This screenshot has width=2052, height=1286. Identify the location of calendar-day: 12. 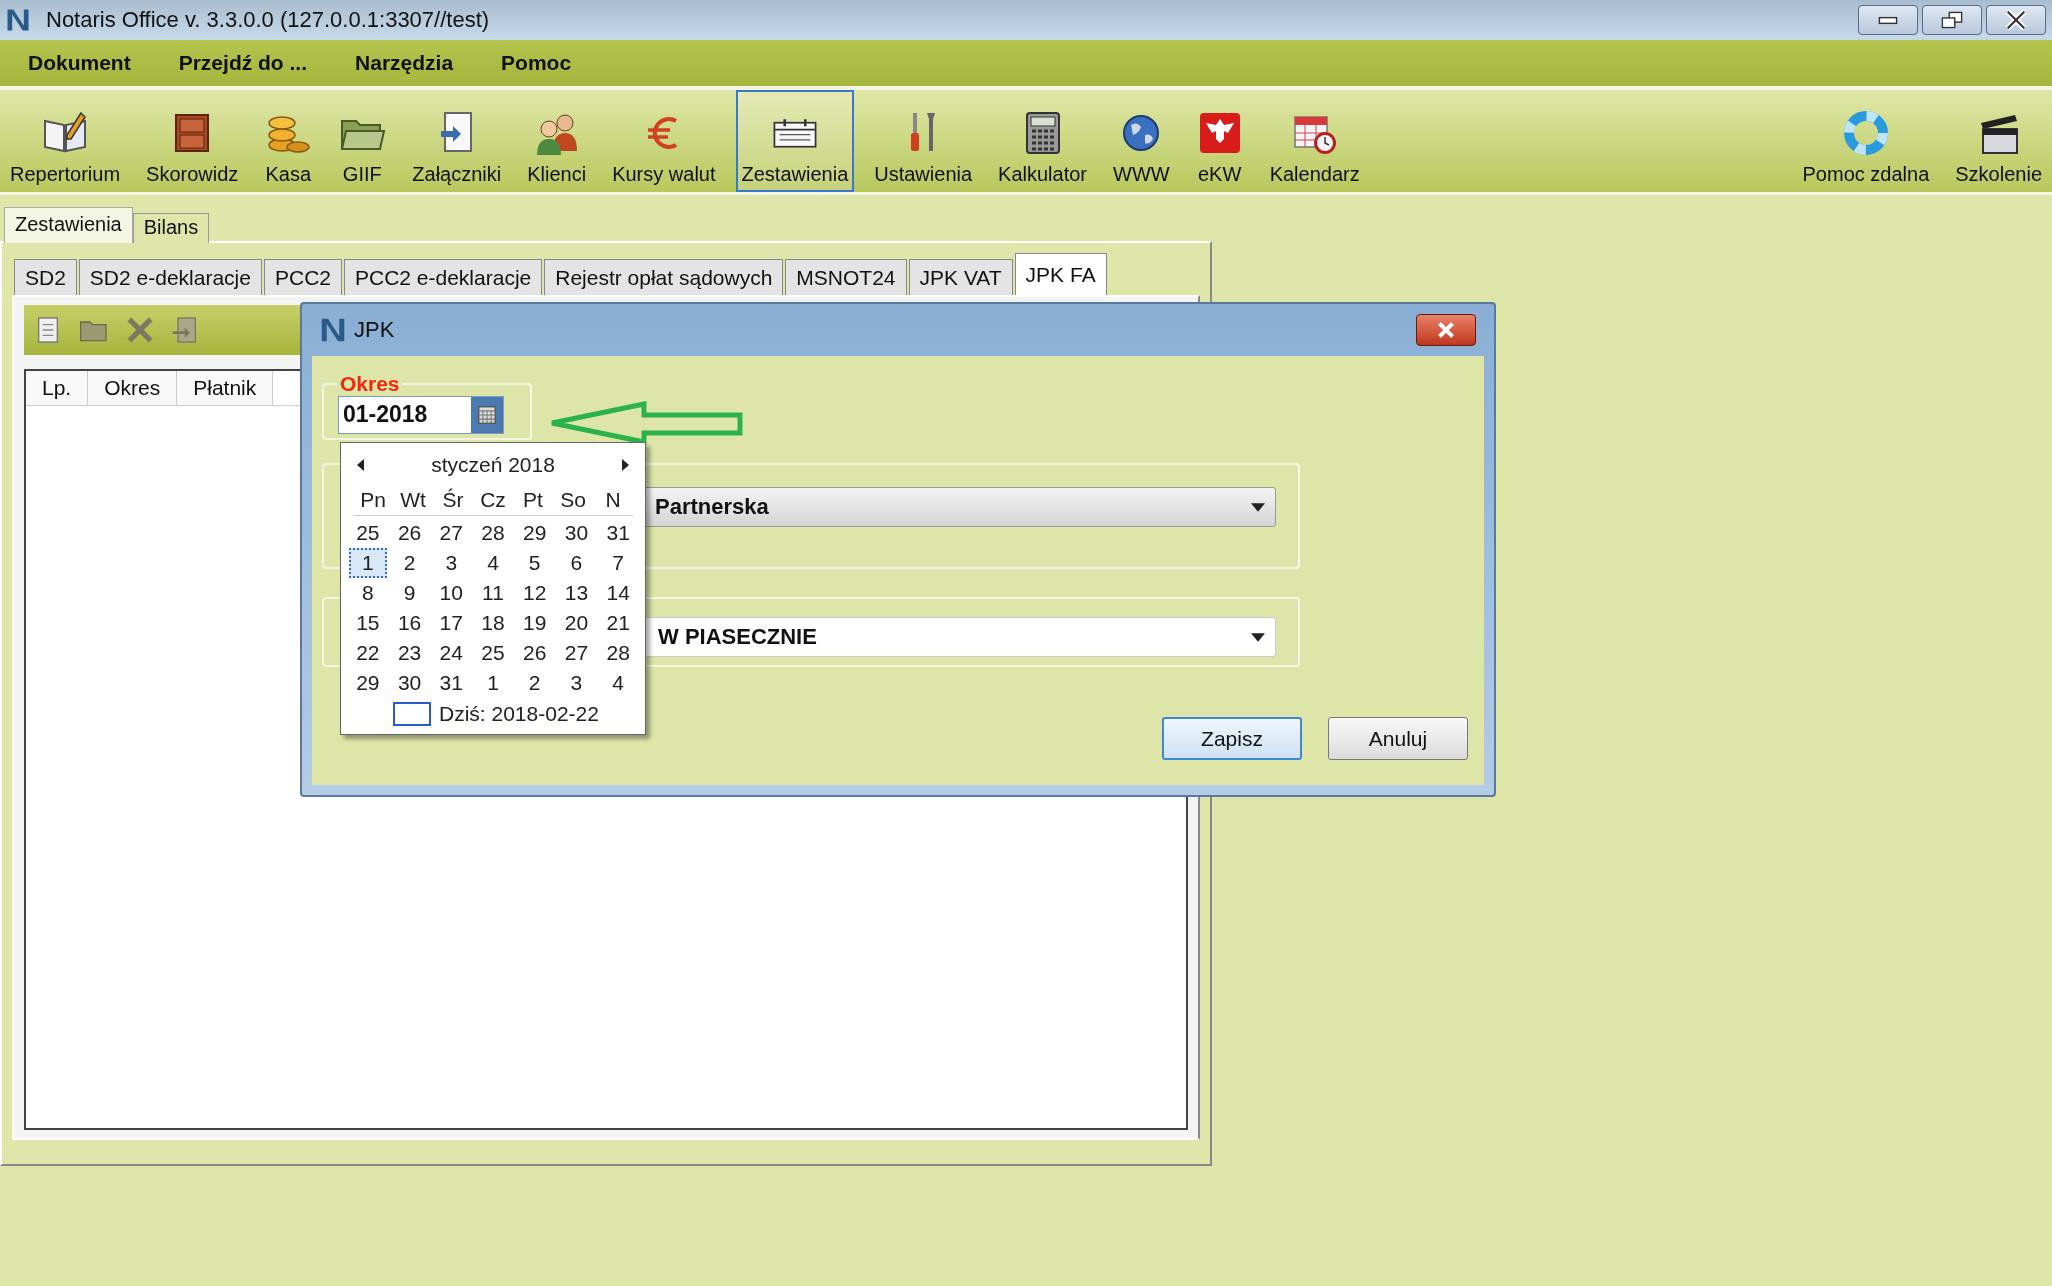
(534, 593).